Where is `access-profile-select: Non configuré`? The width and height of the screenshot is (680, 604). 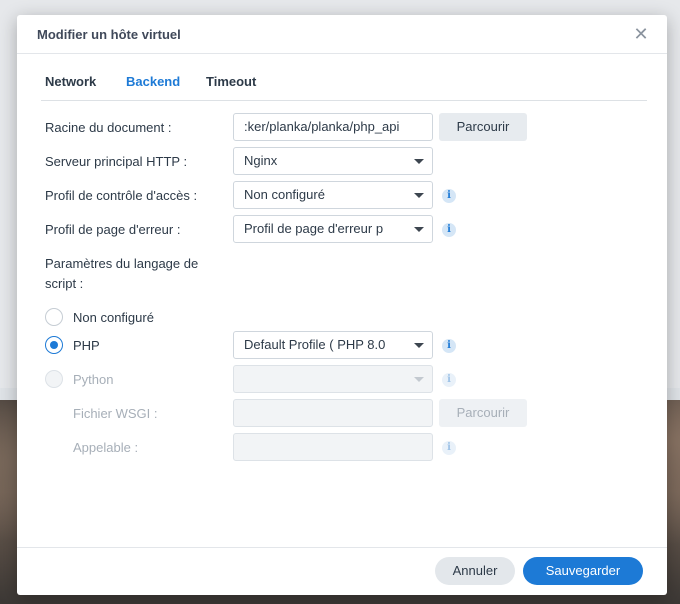
access-profile-select: Non configuré is located at coordinates (333, 195).